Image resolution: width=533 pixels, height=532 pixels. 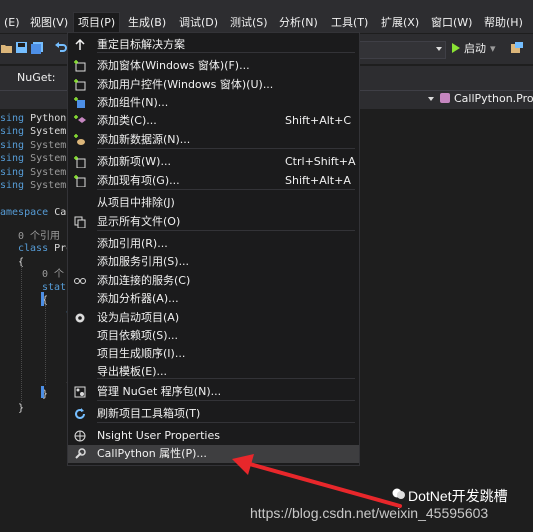 I want to click on annotation-arrow, so click(x=317, y=481).